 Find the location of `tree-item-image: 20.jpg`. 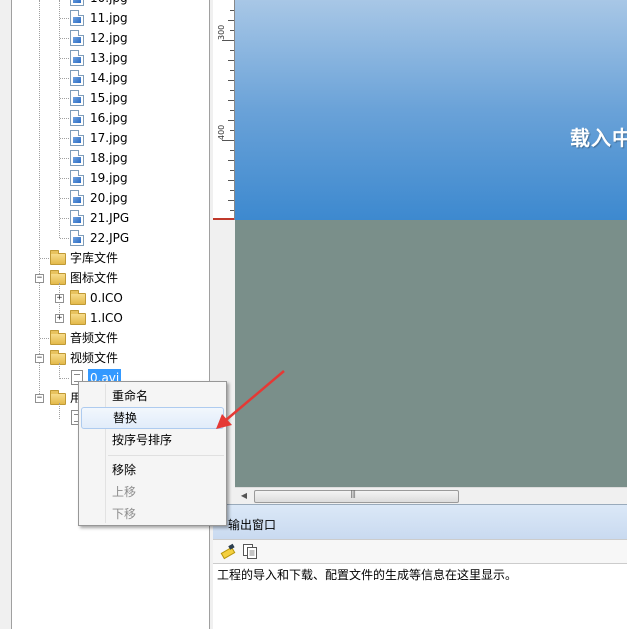

tree-item-image: 20.jpg is located at coordinates (110, 198).